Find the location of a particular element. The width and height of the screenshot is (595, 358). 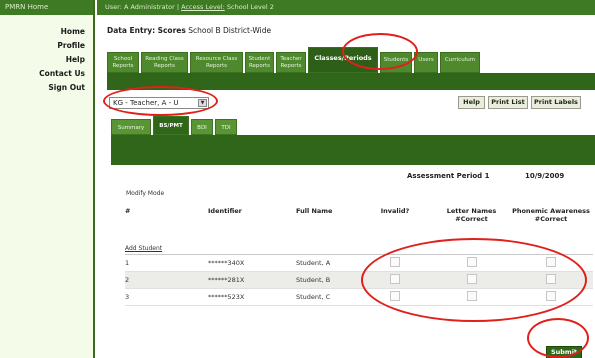

row-number: 2 is located at coordinates (166, 280).